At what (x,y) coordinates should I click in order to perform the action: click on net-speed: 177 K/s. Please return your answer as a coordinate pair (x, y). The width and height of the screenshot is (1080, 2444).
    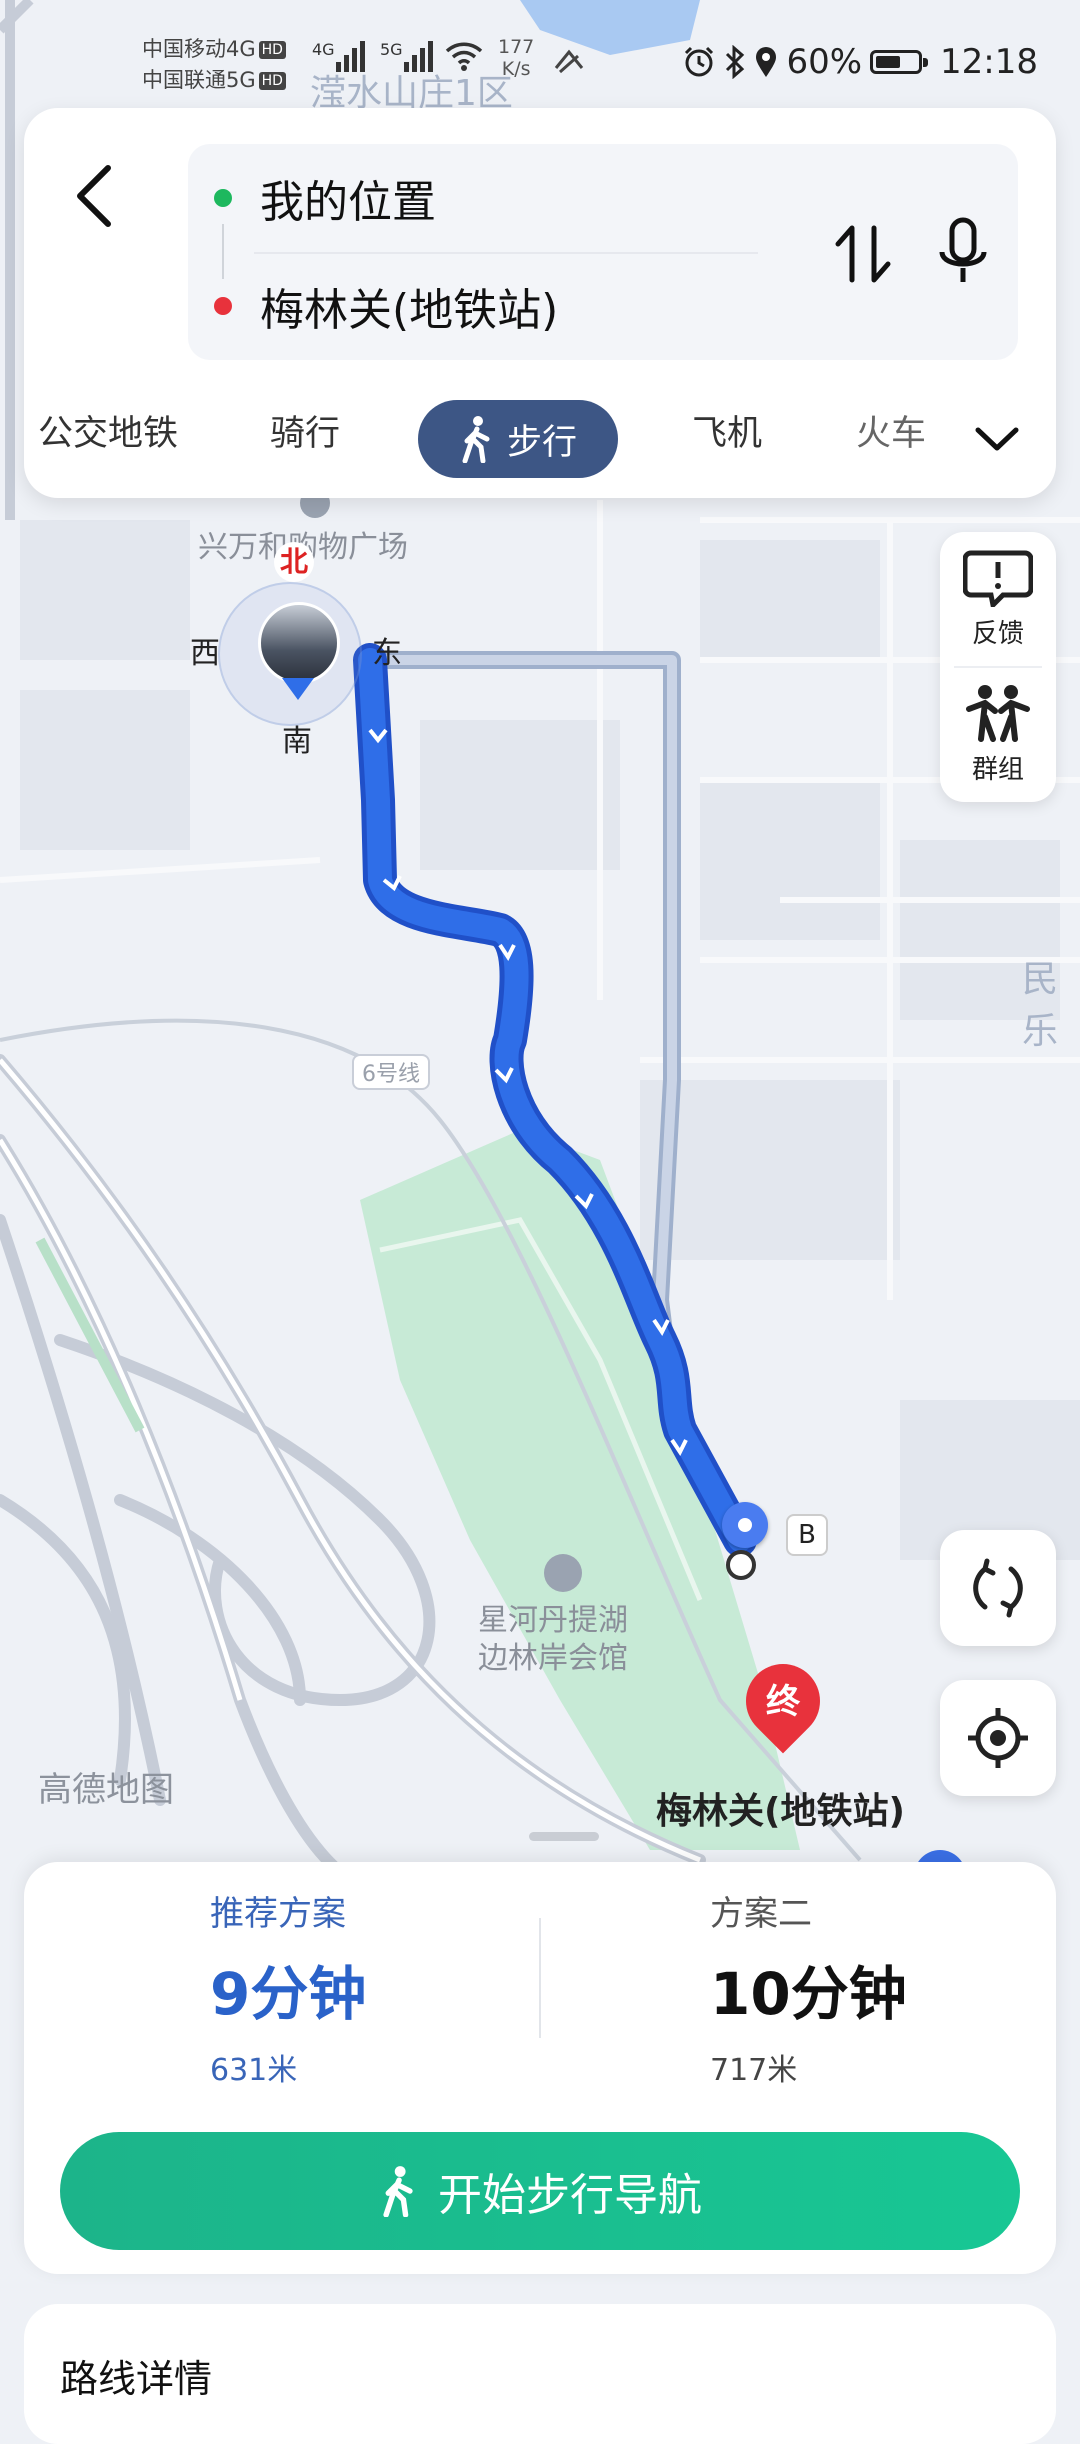
    Looking at the image, I should click on (516, 58).